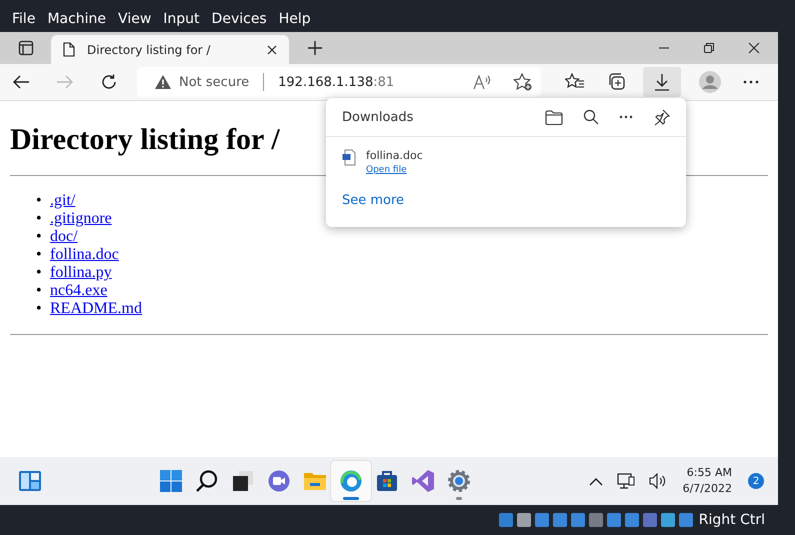 This screenshot has height=535, width=795. What do you see at coordinates (145, 140) in the screenshot?
I see `page-heading: Directory listing for /` at bounding box center [145, 140].